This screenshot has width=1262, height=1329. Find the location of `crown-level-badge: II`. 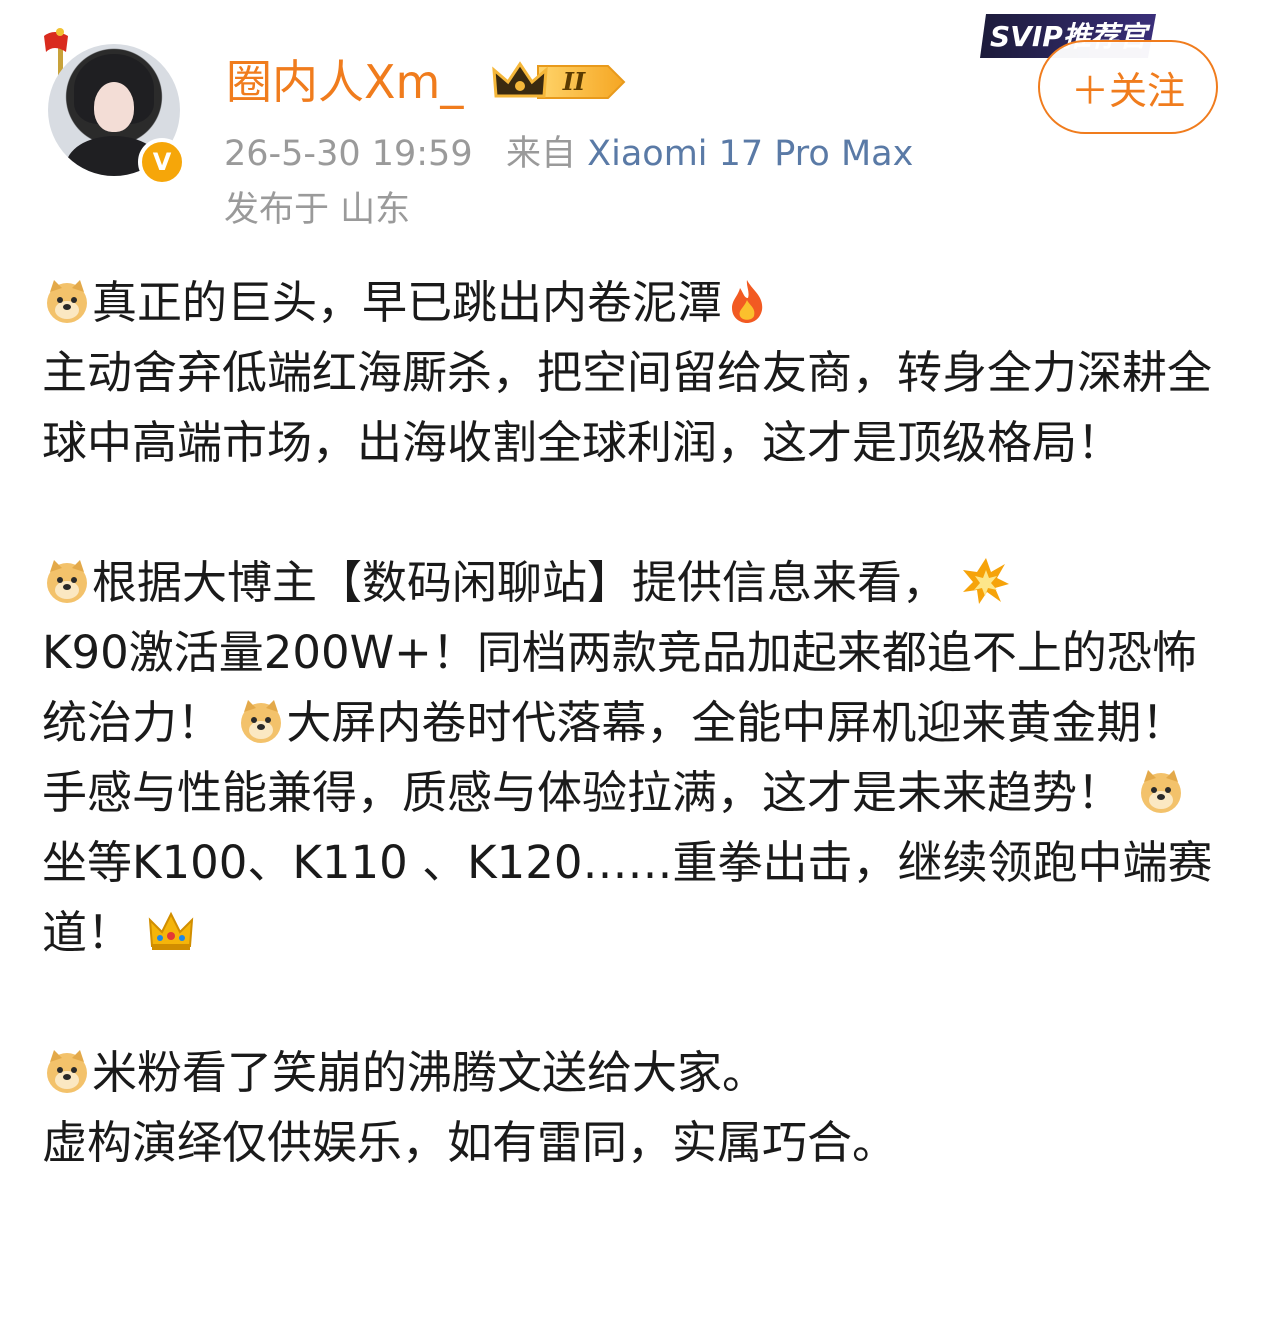

crown-level-badge: II is located at coordinates (560, 82).